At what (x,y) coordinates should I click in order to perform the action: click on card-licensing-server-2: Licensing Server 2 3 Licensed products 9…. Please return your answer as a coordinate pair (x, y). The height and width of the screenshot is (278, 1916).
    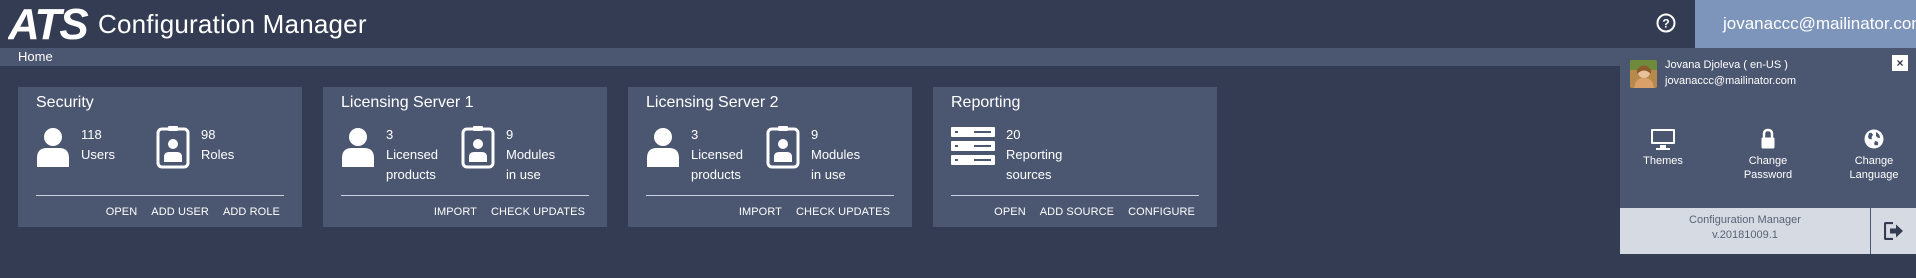
    Looking at the image, I should click on (770, 157).